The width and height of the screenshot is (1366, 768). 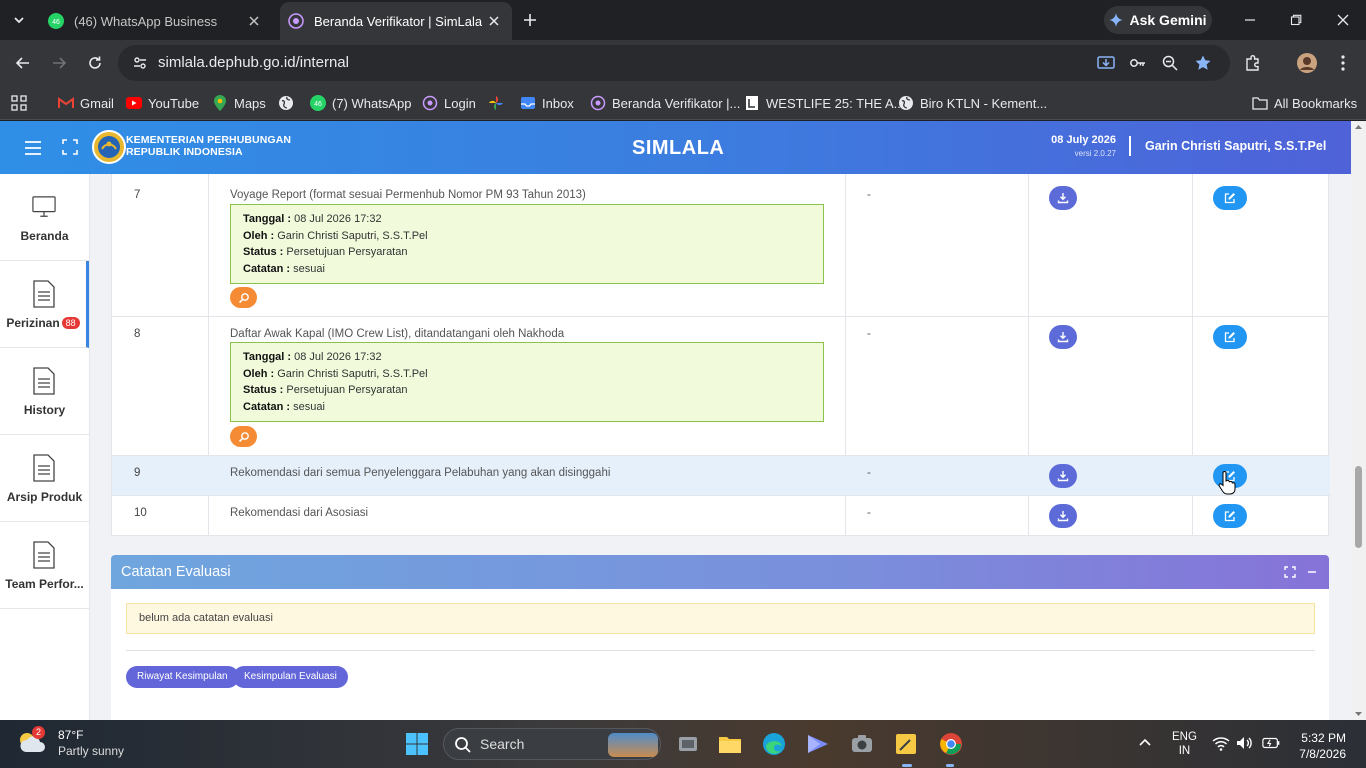 What do you see at coordinates (449, 103) in the screenshot?
I see `bookmark-login: Login` at bounding box center [449, 103].